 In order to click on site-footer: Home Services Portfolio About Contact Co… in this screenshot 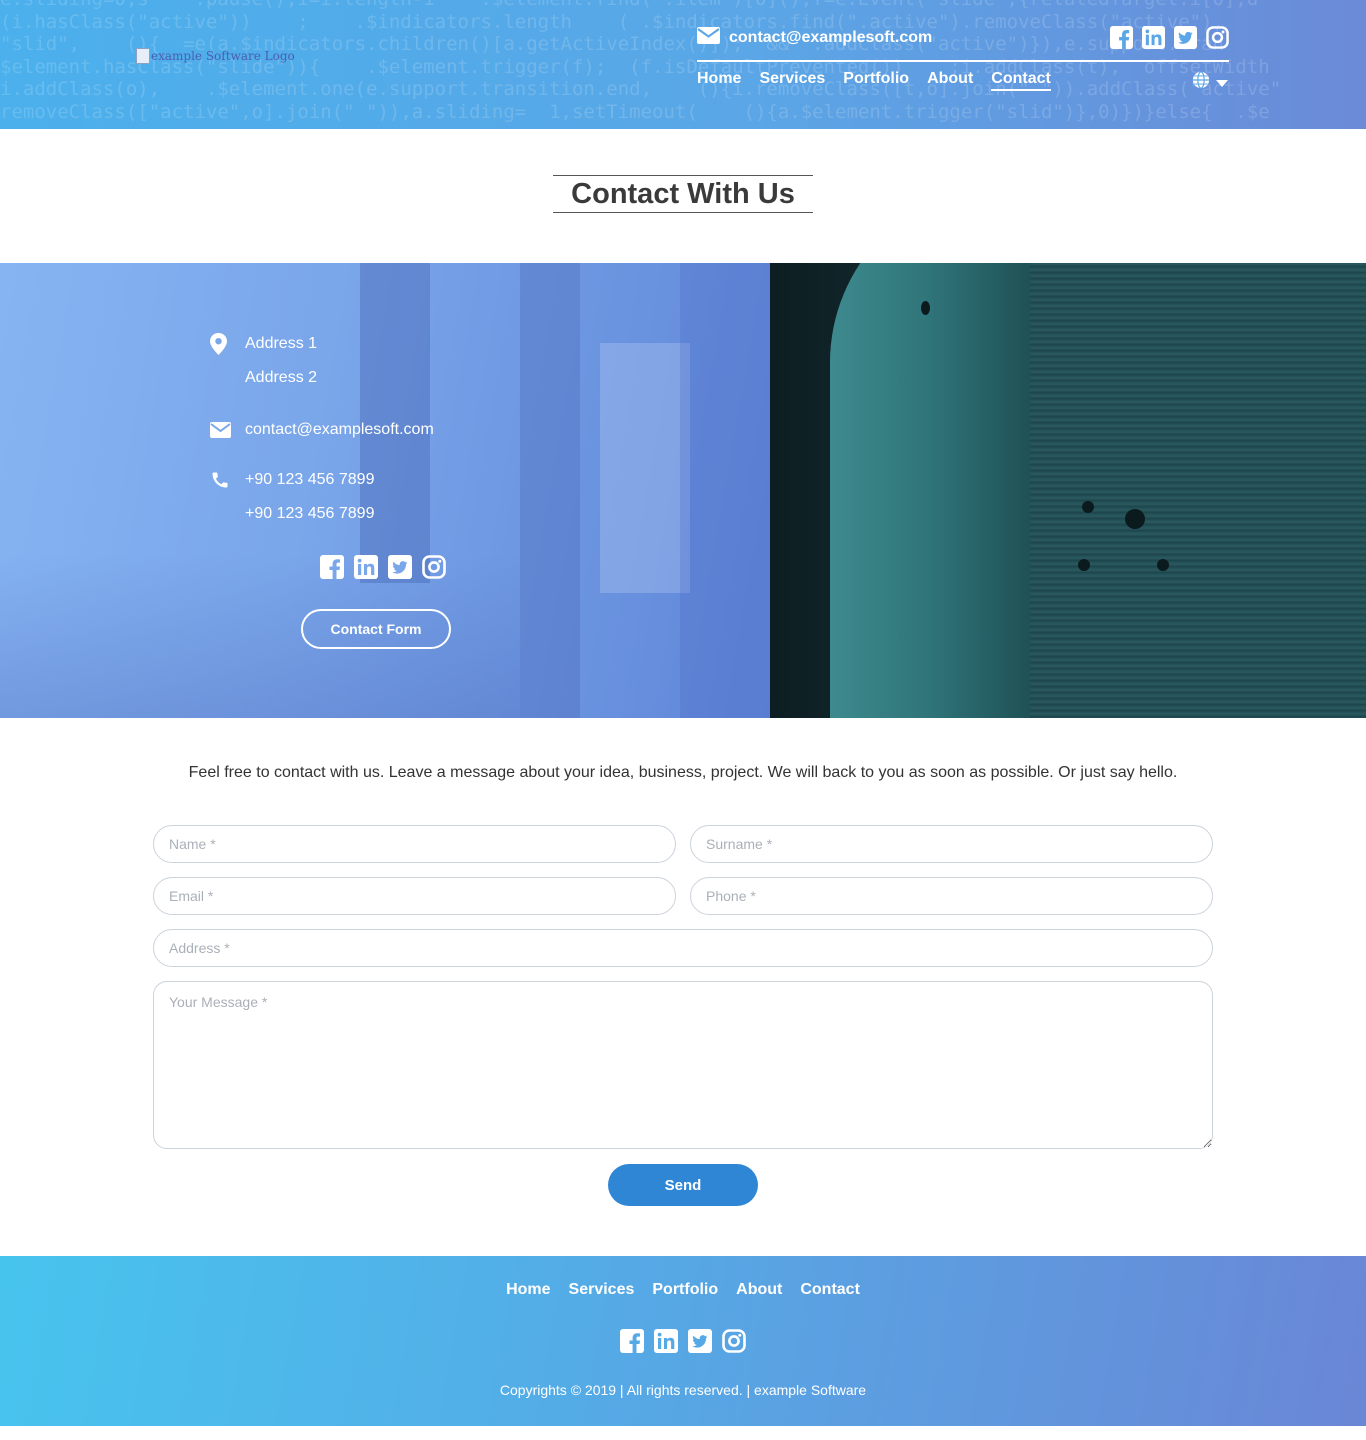, I will do `click(683, 1341)`.